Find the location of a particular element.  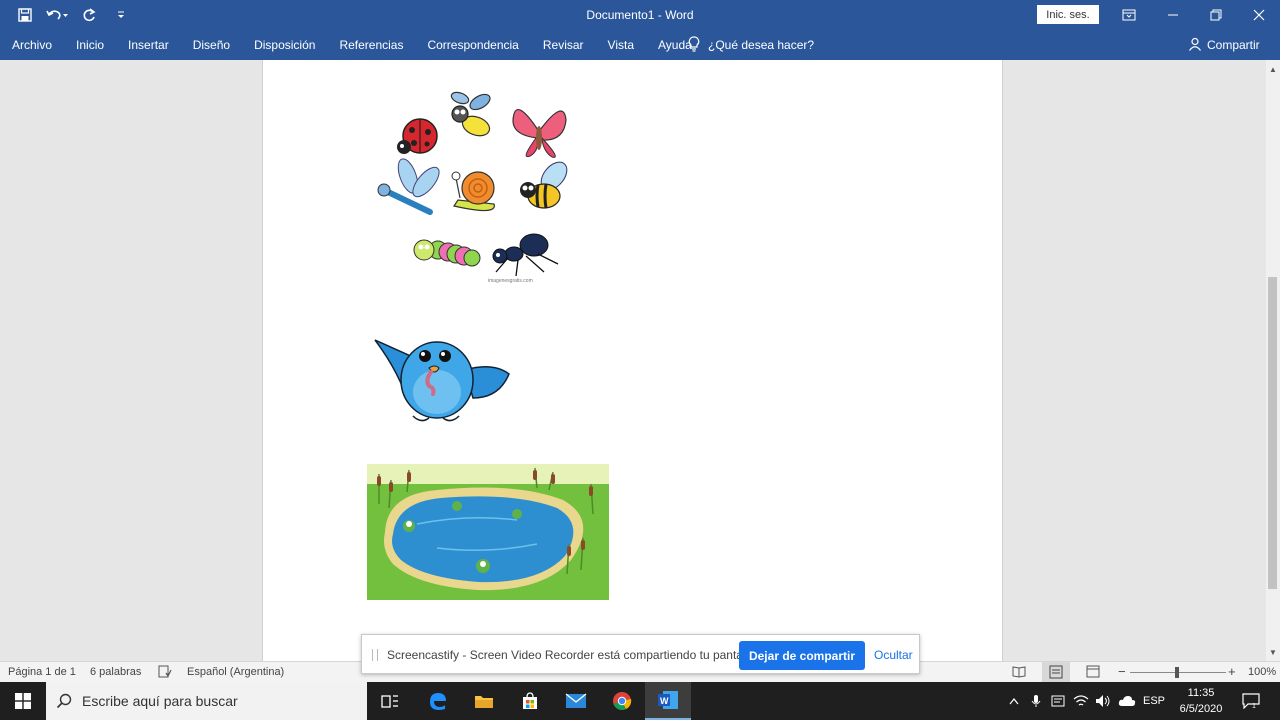

redo-icon is located at coordinates (89, 15).